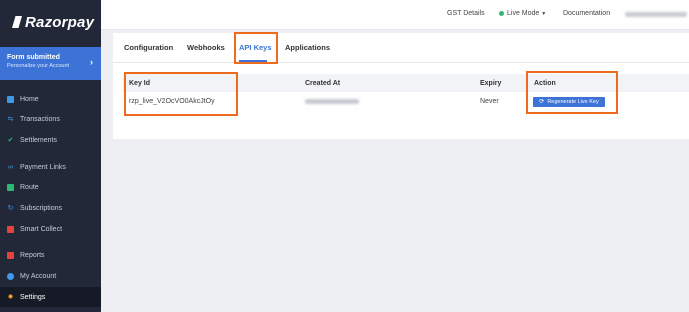 The image size is (689, 312). I want to click on account-name-redacted, so click(656, 14).